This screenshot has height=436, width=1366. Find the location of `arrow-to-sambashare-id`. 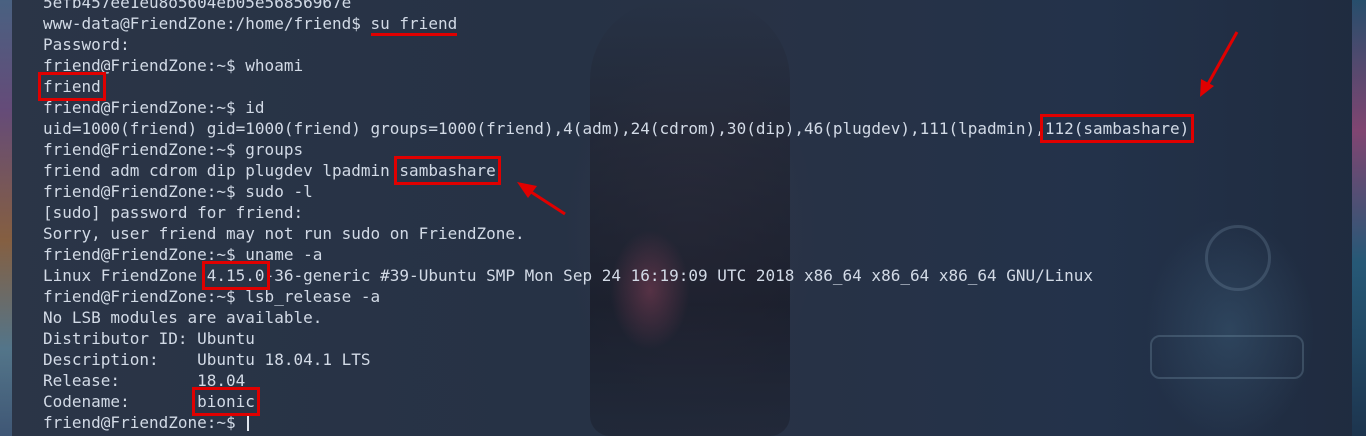

arrow-to-sambashare-id is located at coordinates (1219, 64).